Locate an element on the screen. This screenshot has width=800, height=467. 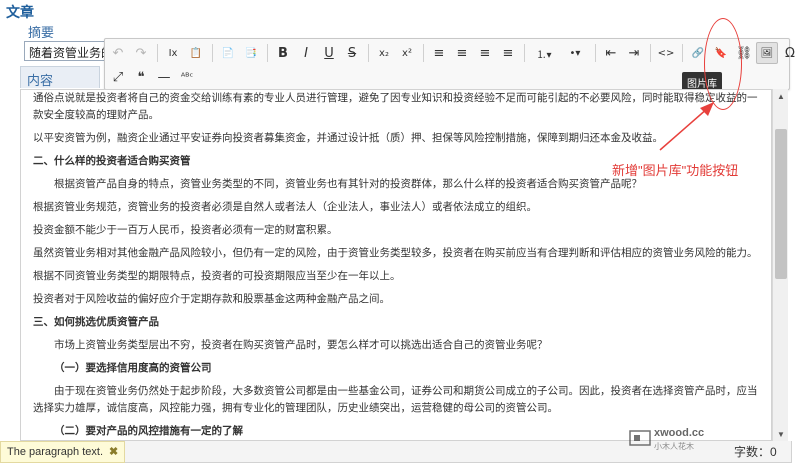
numbered-list-icon: ⒈▾ is located at coordinates (544, 55).